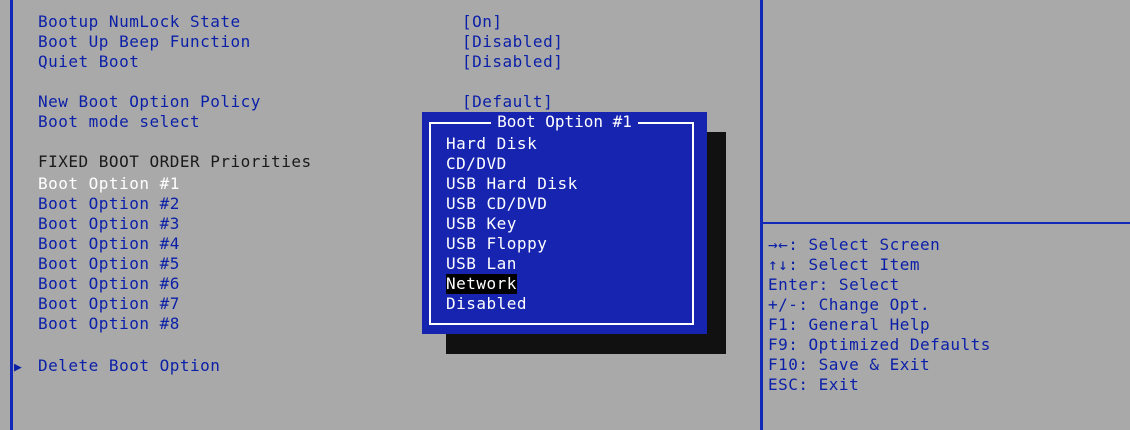 The height and width of the screenshot is (430, 1130). Describe the element at coordinates (129, 366) in the screenshot. I see `delete-boot-option-item: Delete Boot Option` at that location.